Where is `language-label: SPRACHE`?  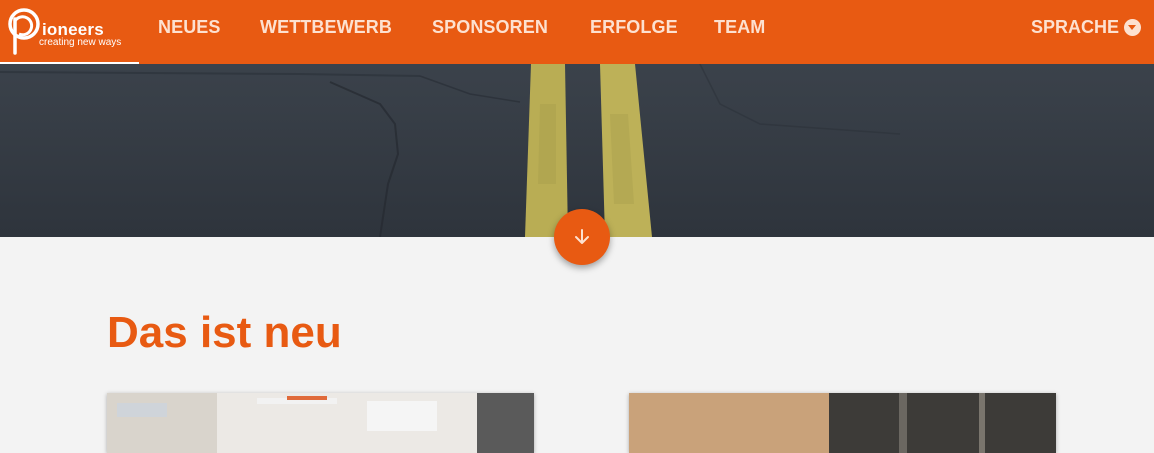
language-label: SPRACHE is located at coordinates (1074, 27).